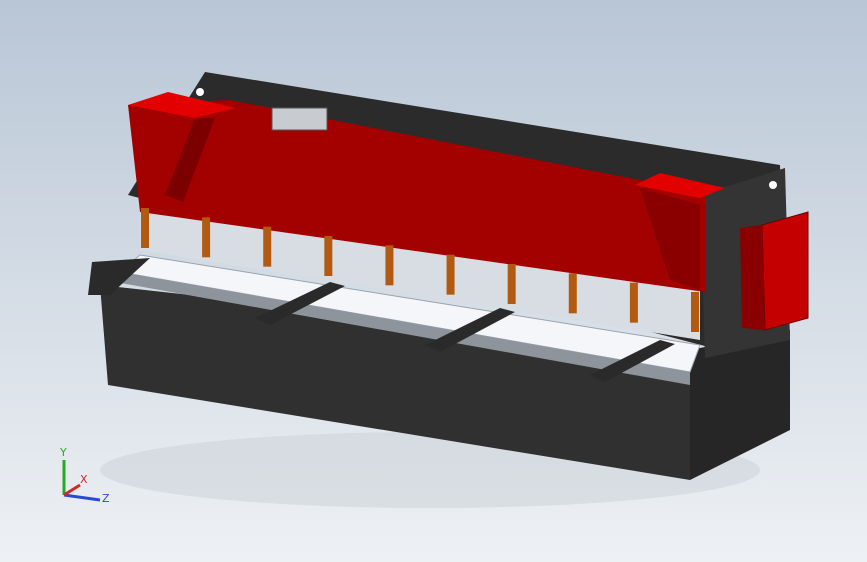  What do you see at coordinates (773, 185) in the screenshot?
I see `lifting-hole-right` at bounding box center [773, 185].